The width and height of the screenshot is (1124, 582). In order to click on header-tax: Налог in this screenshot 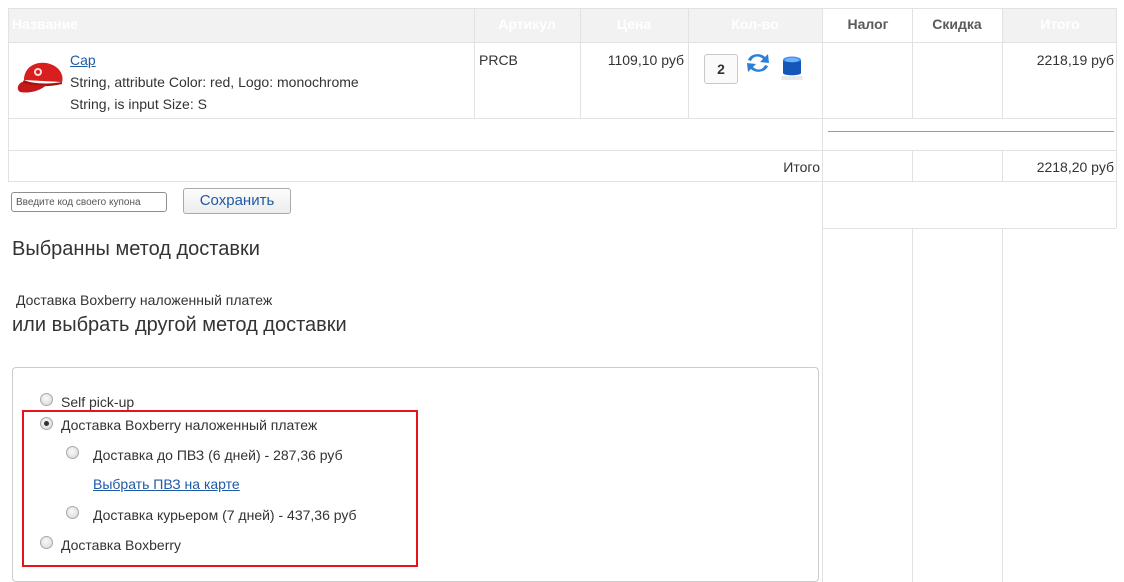, I will do `click(868, 24)`.